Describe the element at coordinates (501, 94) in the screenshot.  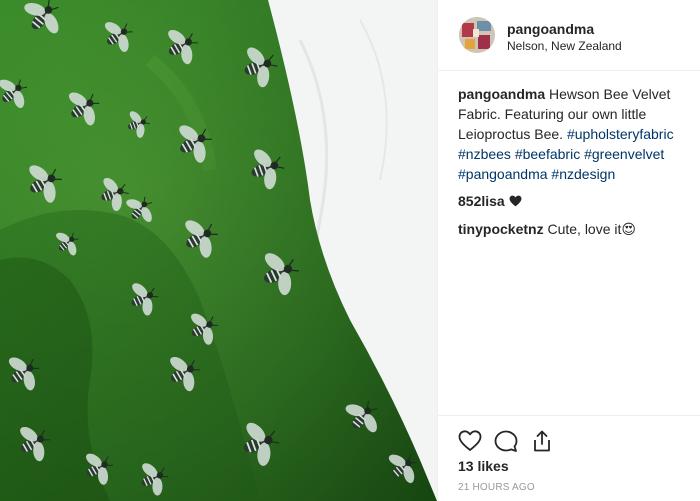
I see `caption-username: pangoandma` at that location.